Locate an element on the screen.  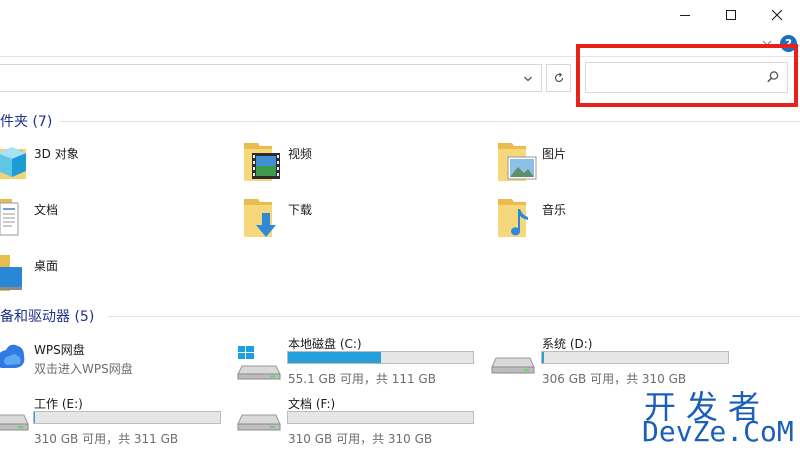
drive-d: 系统 (D:) 306 GB 可用，共 310 GB is located at coordinates (615, 360).